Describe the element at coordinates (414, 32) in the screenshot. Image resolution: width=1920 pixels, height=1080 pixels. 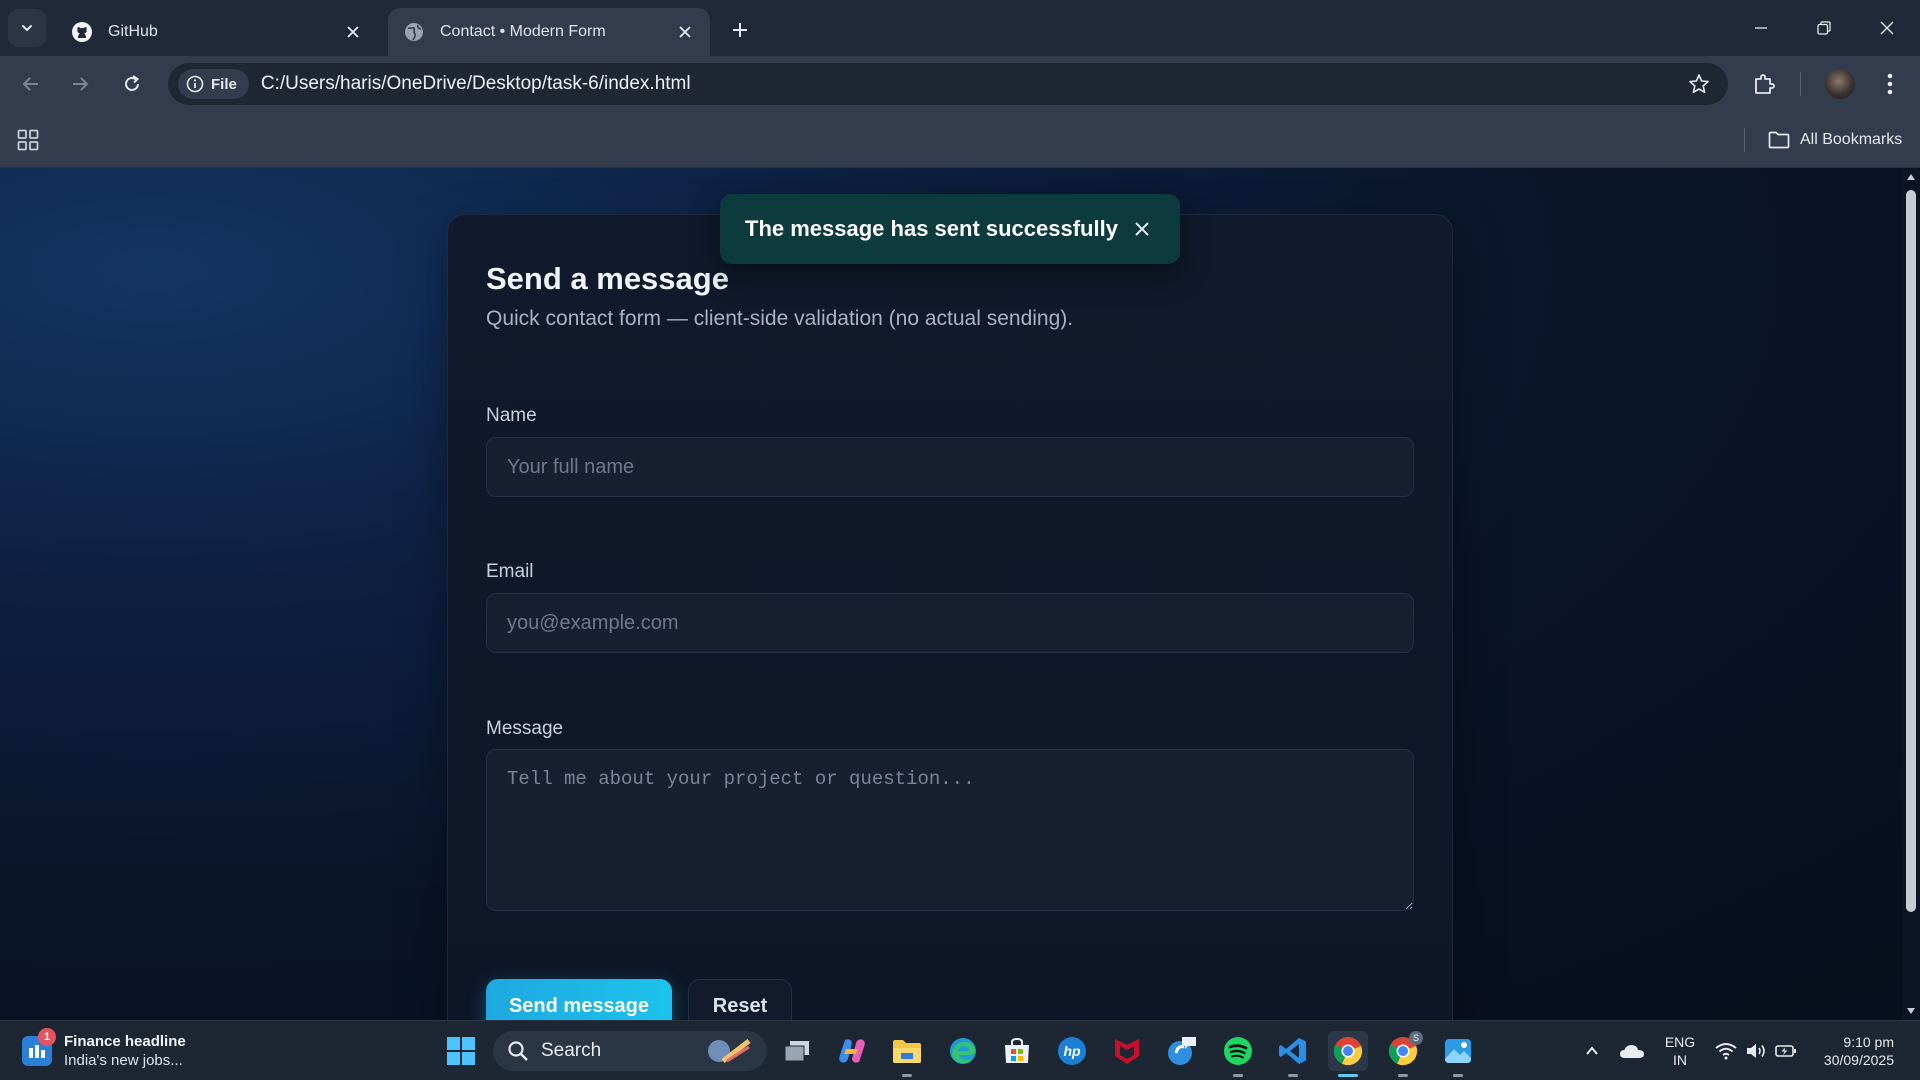
I see `globe-icon` at that location.